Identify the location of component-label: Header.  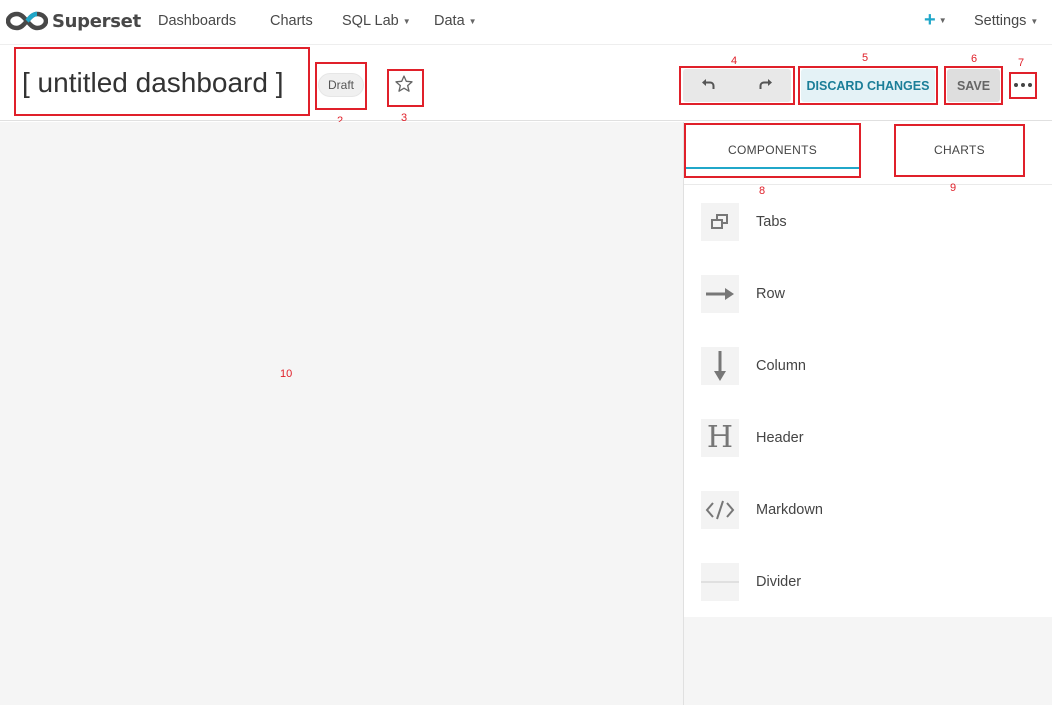
(780, 438).